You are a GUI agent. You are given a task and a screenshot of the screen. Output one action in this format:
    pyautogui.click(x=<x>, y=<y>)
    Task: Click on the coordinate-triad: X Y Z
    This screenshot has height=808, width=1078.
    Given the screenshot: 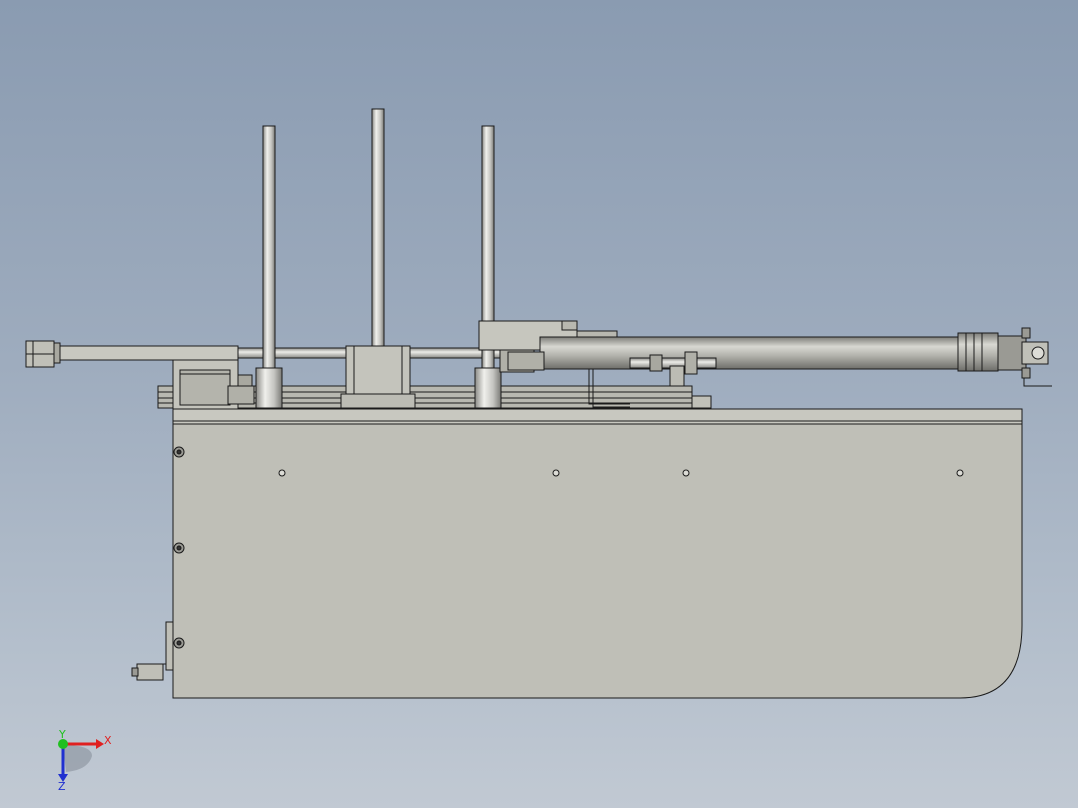 What is the action you would take?
    pyautogui.click(x=85, y=760)
    